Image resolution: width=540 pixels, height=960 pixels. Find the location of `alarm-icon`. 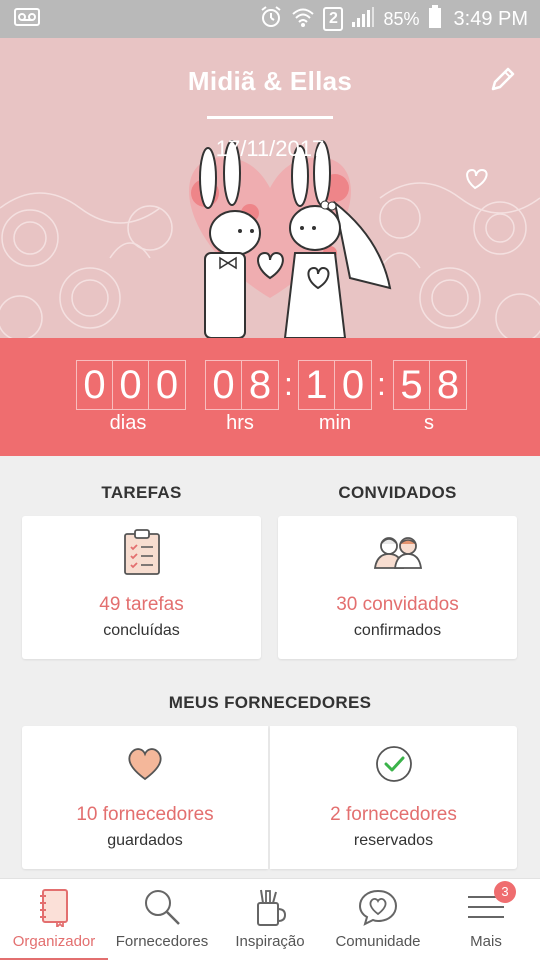

alarm-icon is located at coordinates (271, 19).